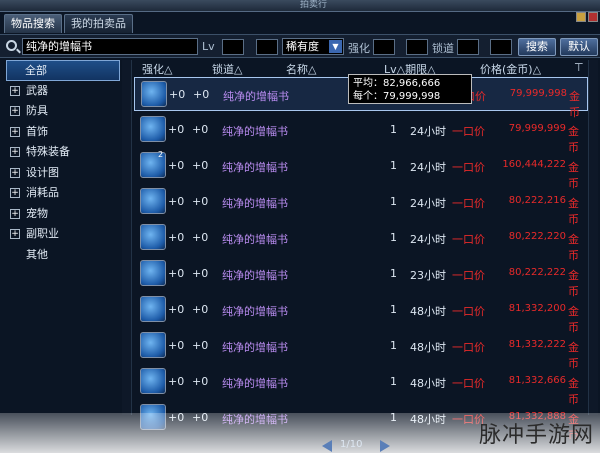  Describe the element at coordinates (63, 132) in the screenshot. I see `sidebar-item-jewelry: + 首饰` at that location.